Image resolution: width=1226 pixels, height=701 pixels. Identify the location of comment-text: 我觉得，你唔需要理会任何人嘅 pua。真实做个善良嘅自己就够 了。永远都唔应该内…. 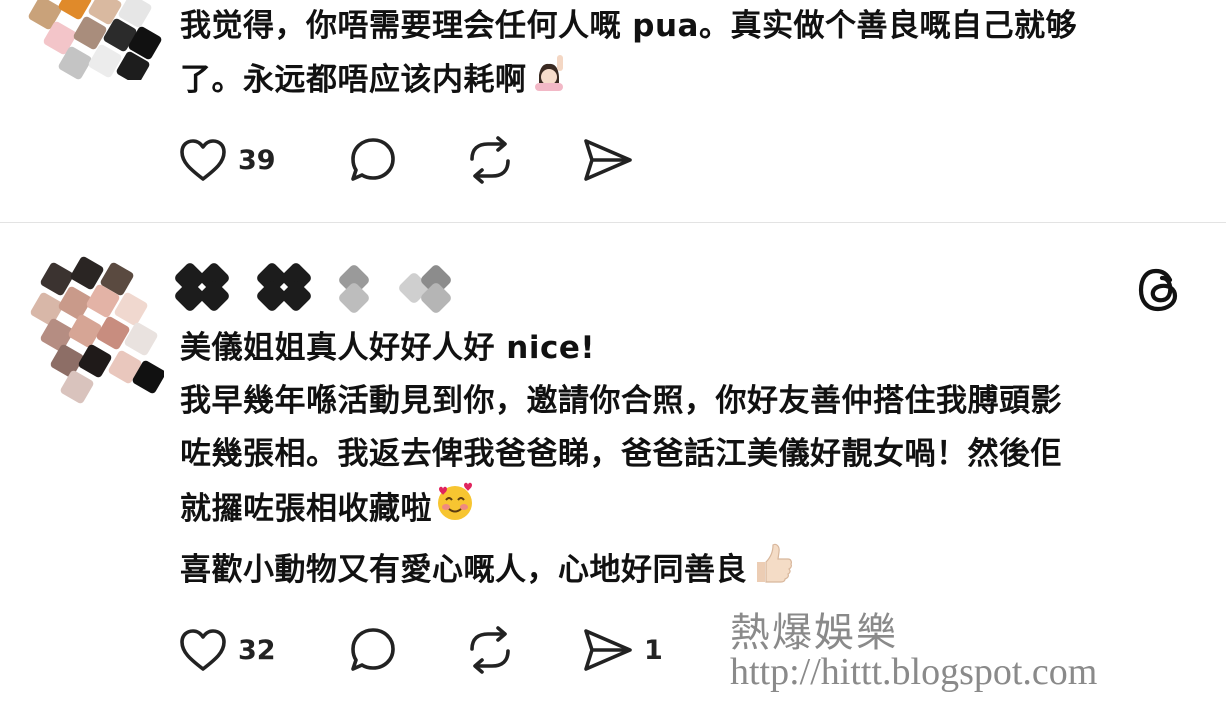
(628, 55).